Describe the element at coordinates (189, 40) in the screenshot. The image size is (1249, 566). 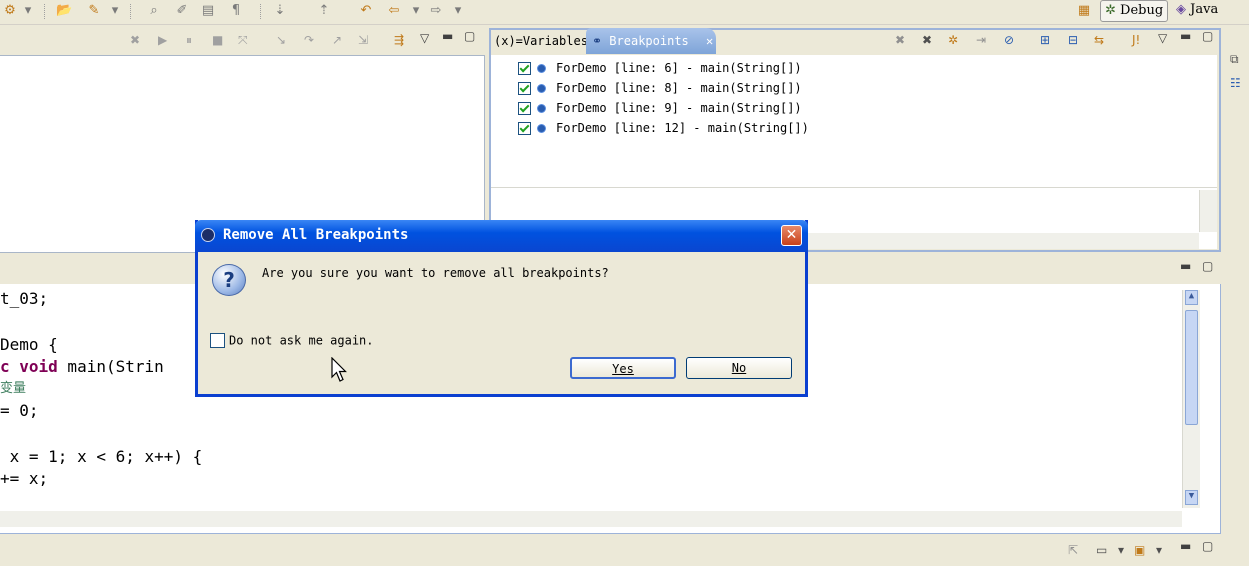
I see `suspend-icon: ⏸` at that location.